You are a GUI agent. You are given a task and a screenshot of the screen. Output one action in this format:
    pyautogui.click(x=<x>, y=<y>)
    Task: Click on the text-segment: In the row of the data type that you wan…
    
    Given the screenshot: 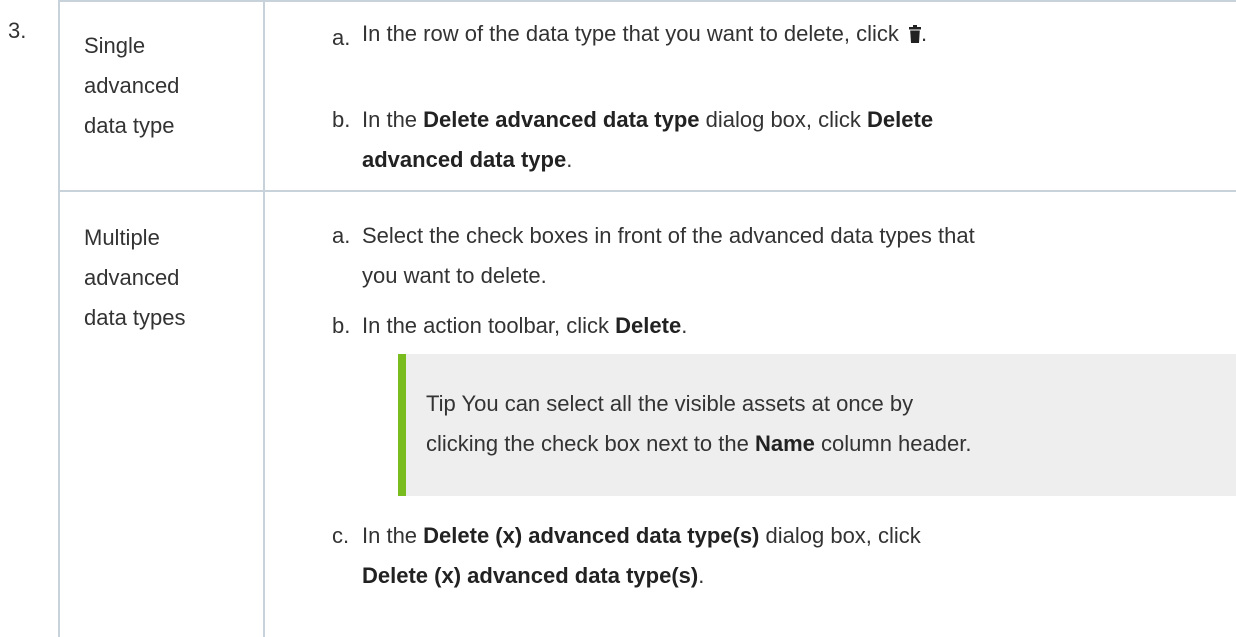 What is the action you would take?
    pyautogui.click(x=633, y=33)
    